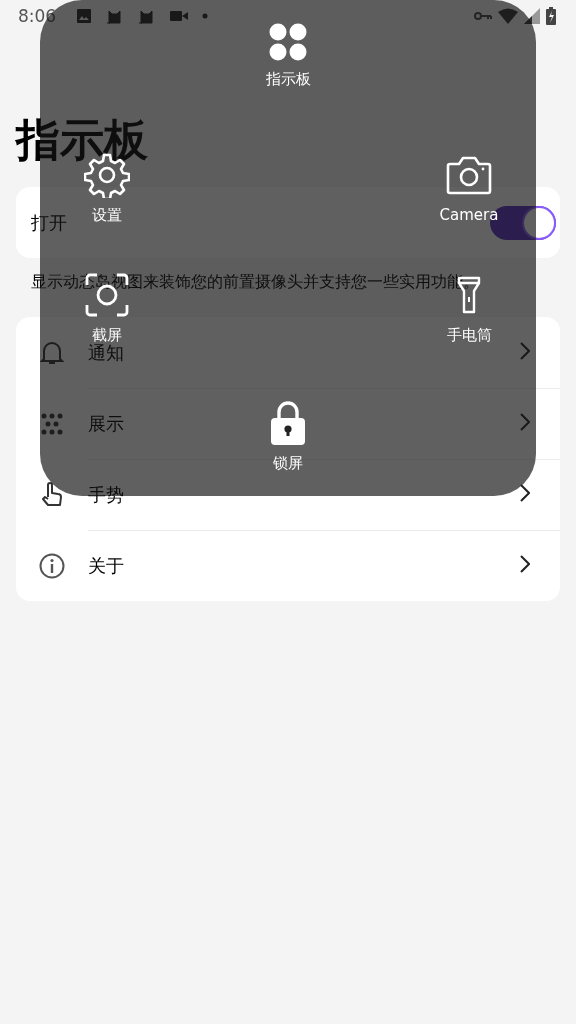 The height and width of the screenshot is (1024, 576). Describe the element at coordinates (551, 16) in the screenshot. I see `battery-charging-icon` at that location.